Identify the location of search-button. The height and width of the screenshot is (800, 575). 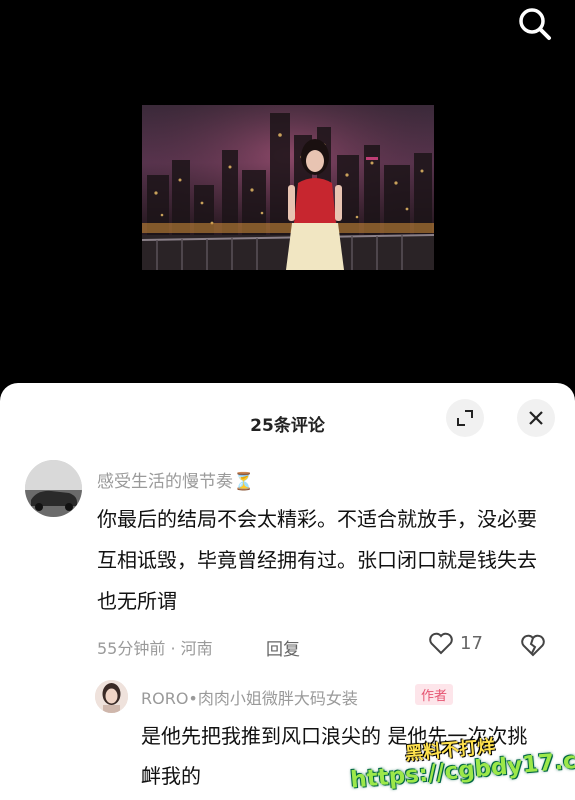
(535, 24).